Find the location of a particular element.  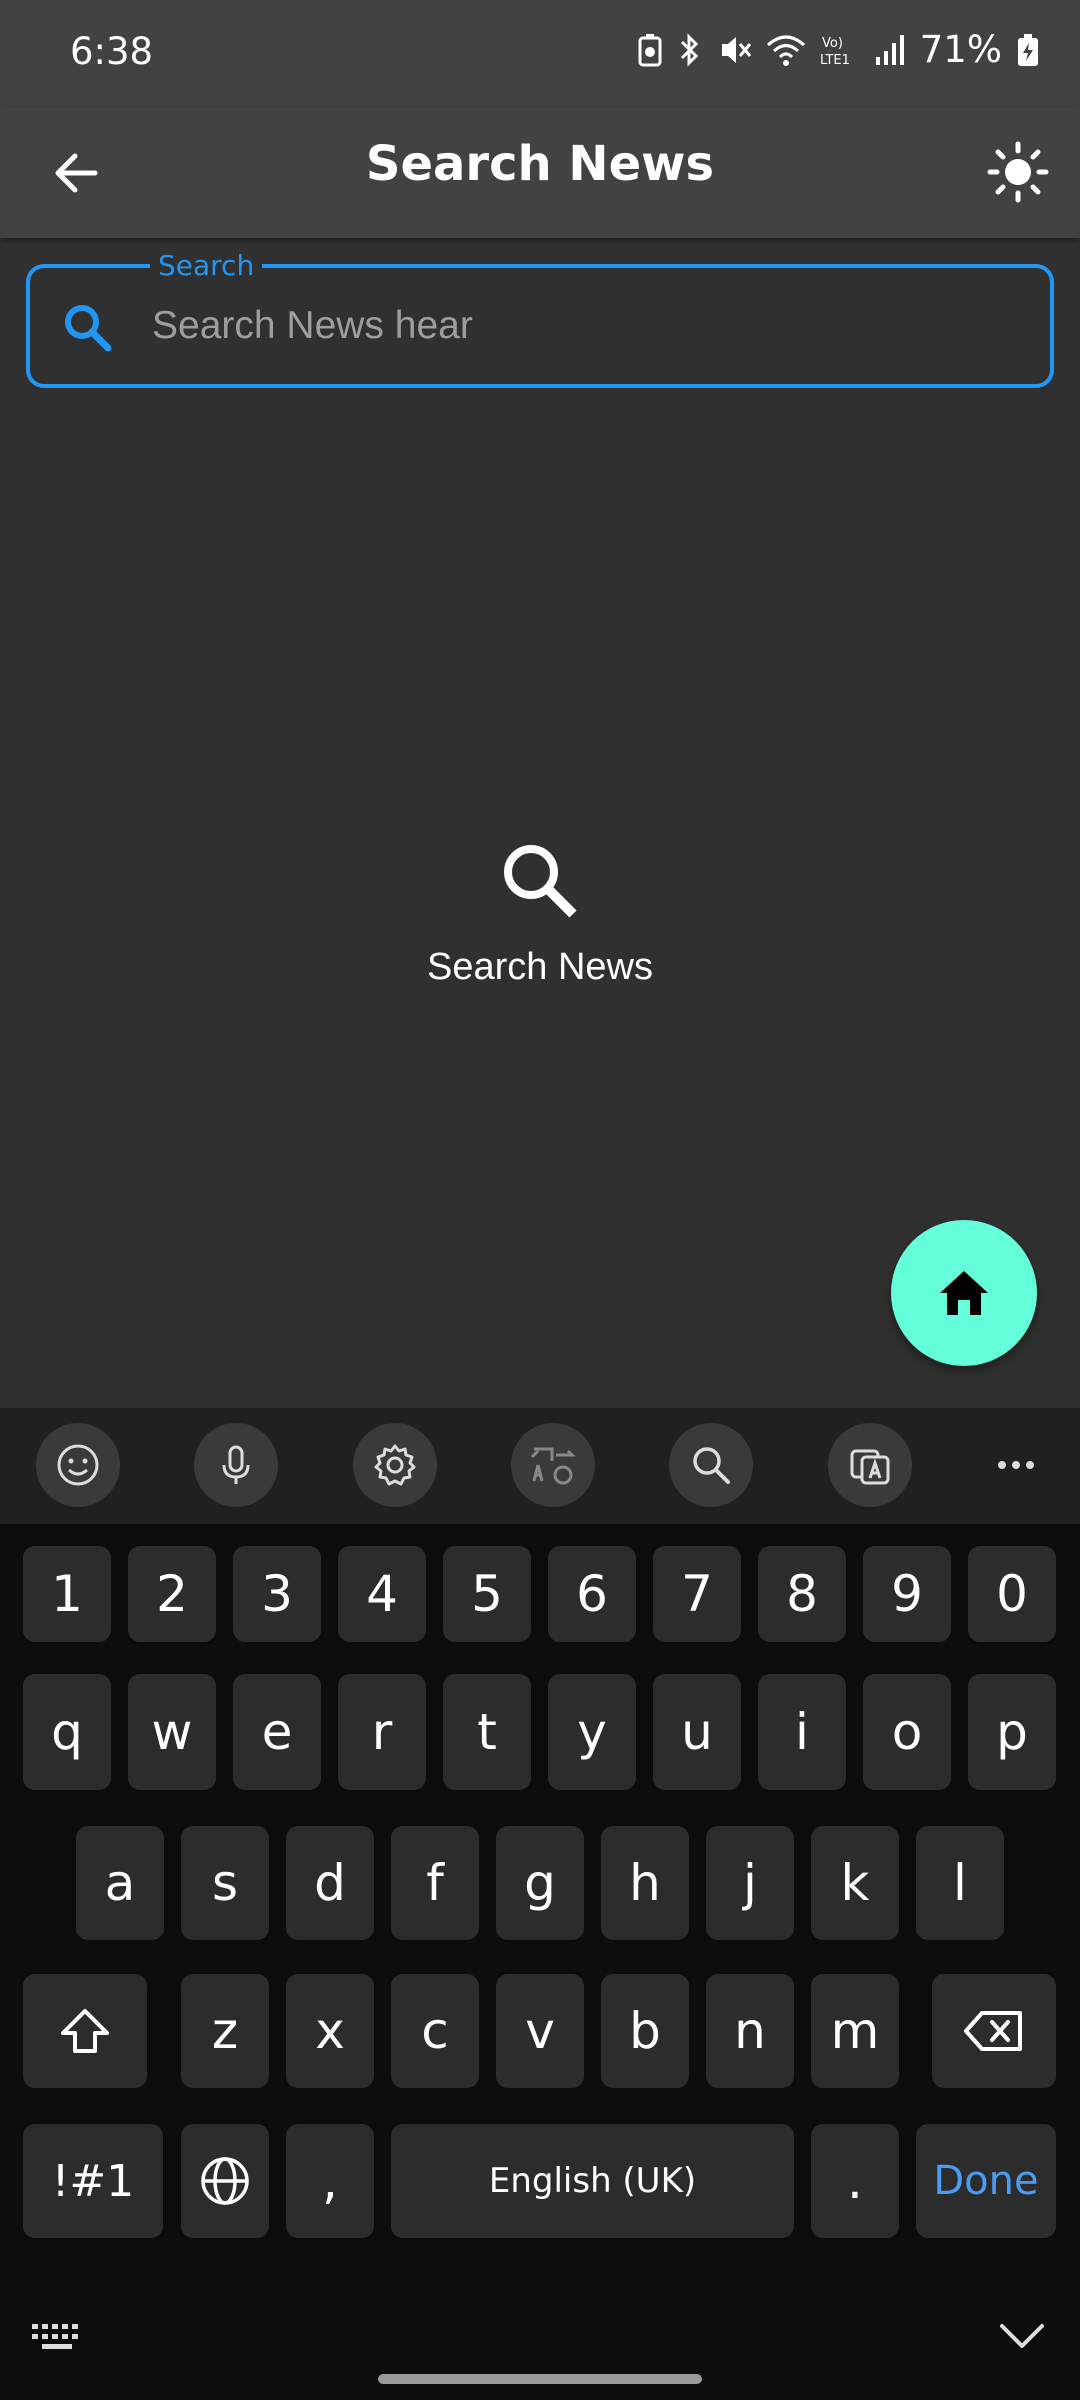

key-d: d is located at coordinates (330, 1883).